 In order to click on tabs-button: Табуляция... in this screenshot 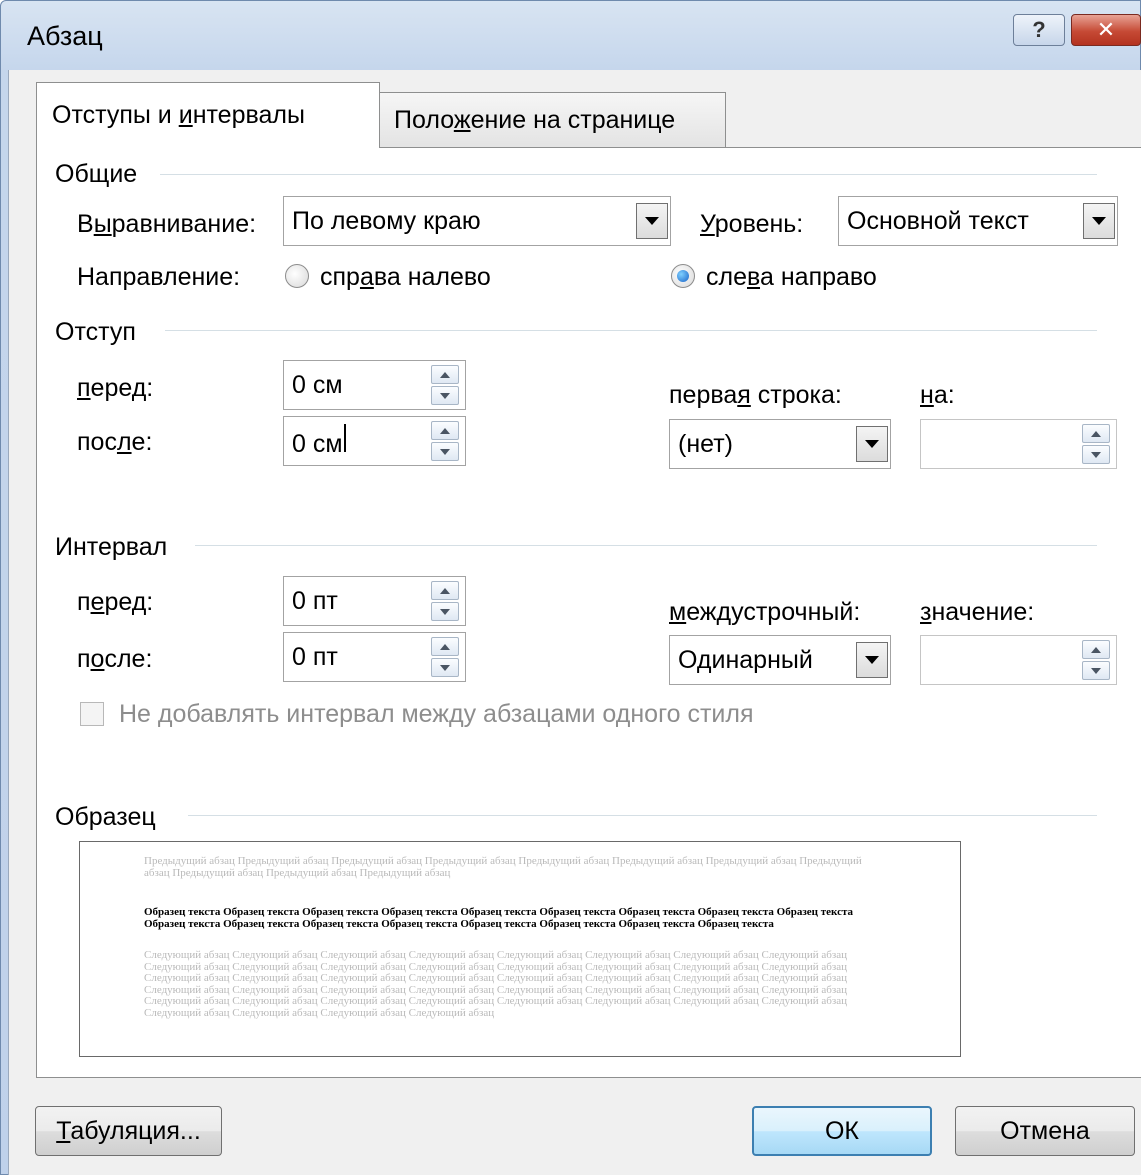, I will do `click(128, 1131)`.